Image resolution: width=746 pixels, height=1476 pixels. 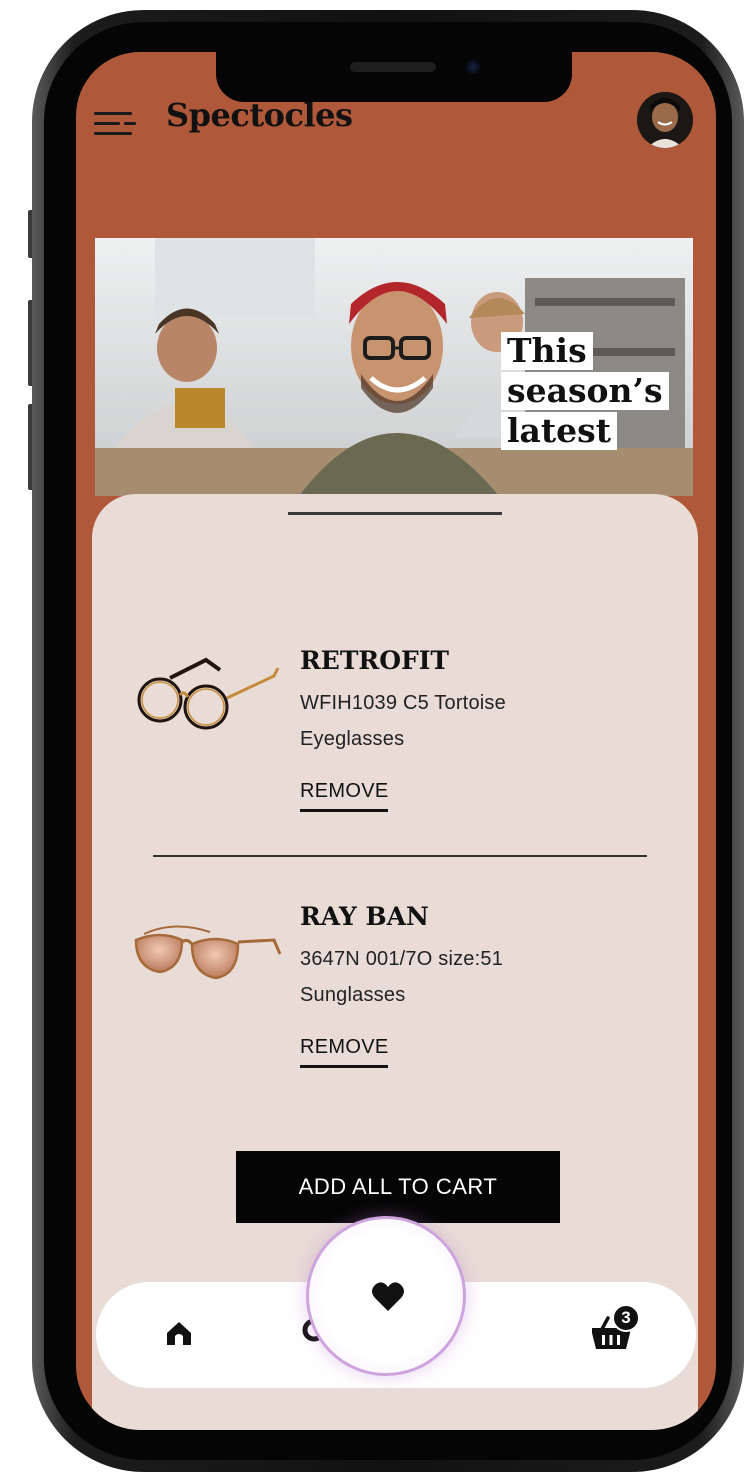 What do you see at coordinates (393, 67) in the screenshot?
I see `speaker-grille` at bounding box center [393, 67].